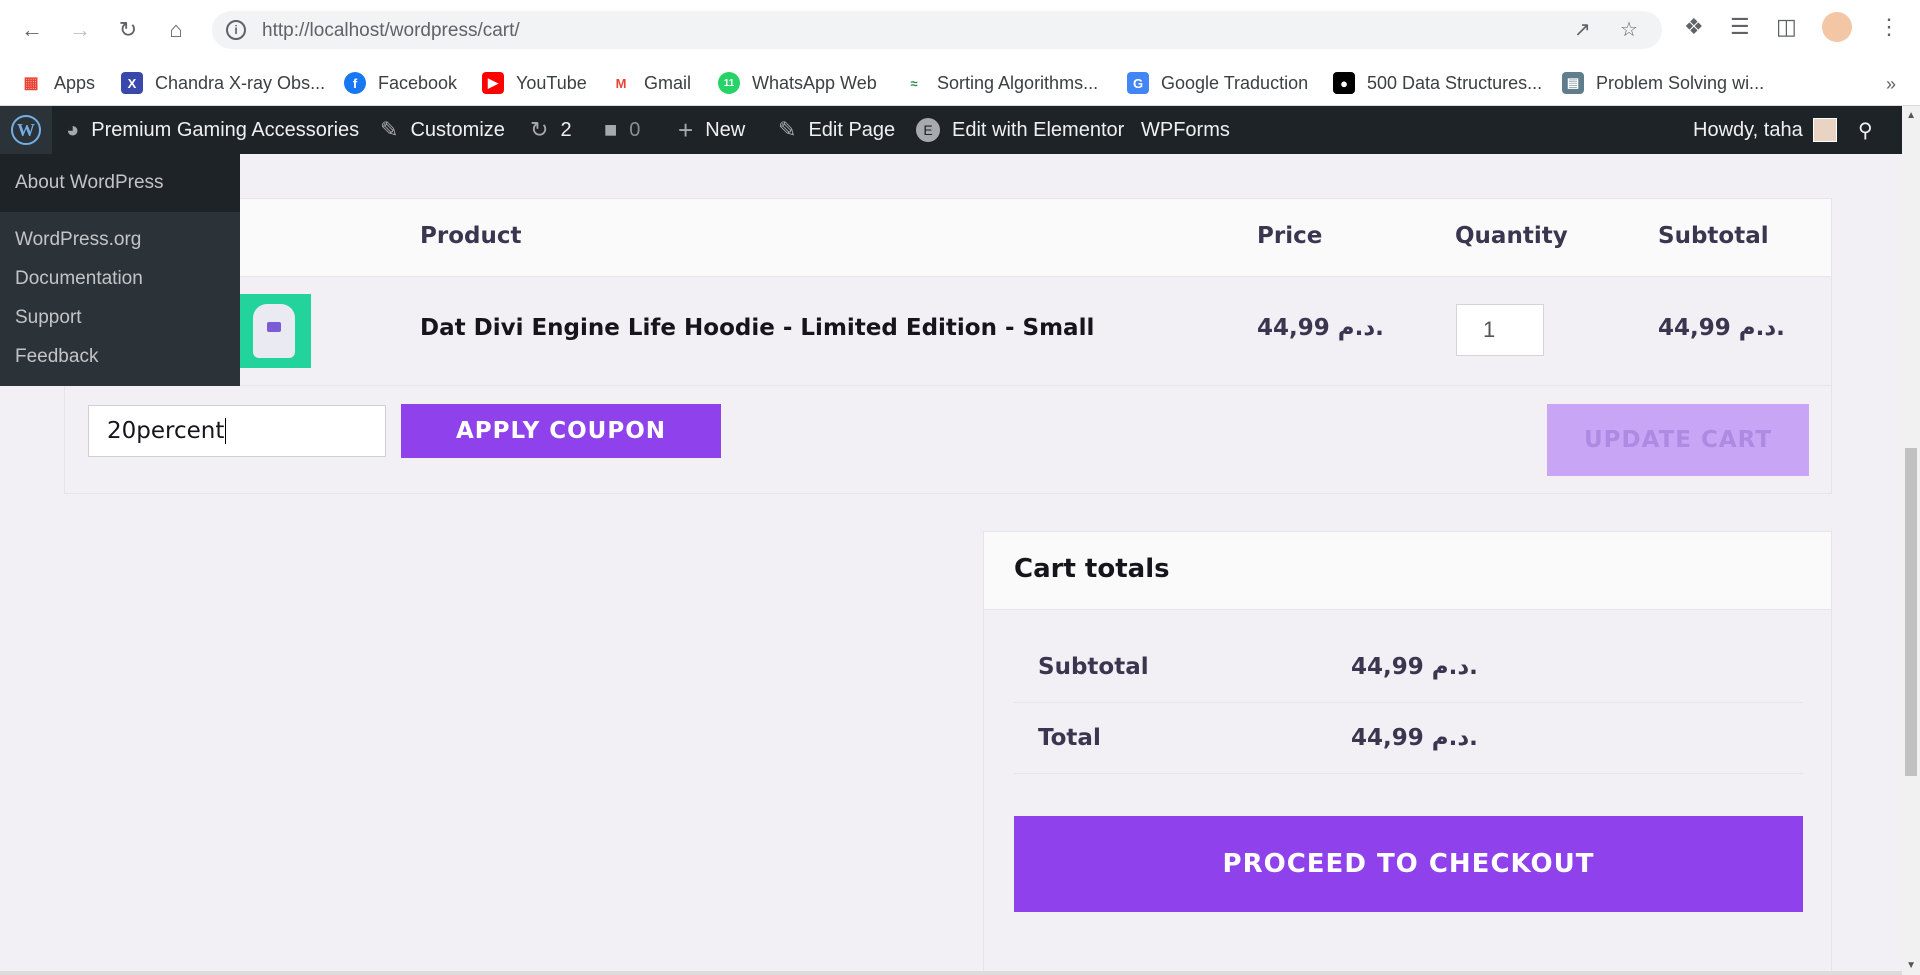 This screenshot has height=975, width=1920. I want to click on new-content-link: + New, so click(711, 130).